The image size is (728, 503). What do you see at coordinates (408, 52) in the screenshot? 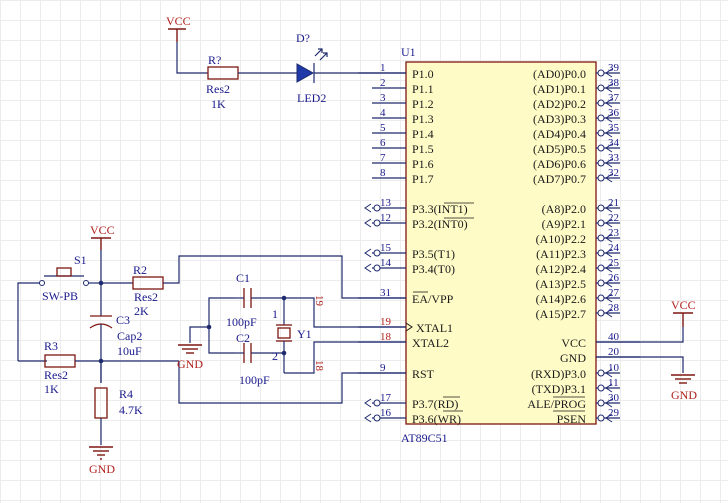
I see `mcu-designator: U1` at bounding box center [408, 52].